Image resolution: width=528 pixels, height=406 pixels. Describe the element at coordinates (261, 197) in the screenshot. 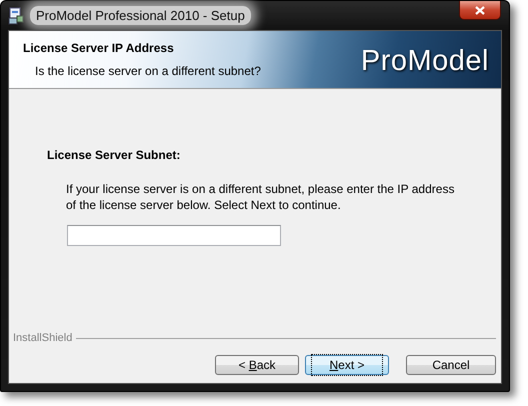

I see `instructions-text: If your license server is on a different subnet, please enter the IP address of the license server below. Select Next to continue.` at that location.